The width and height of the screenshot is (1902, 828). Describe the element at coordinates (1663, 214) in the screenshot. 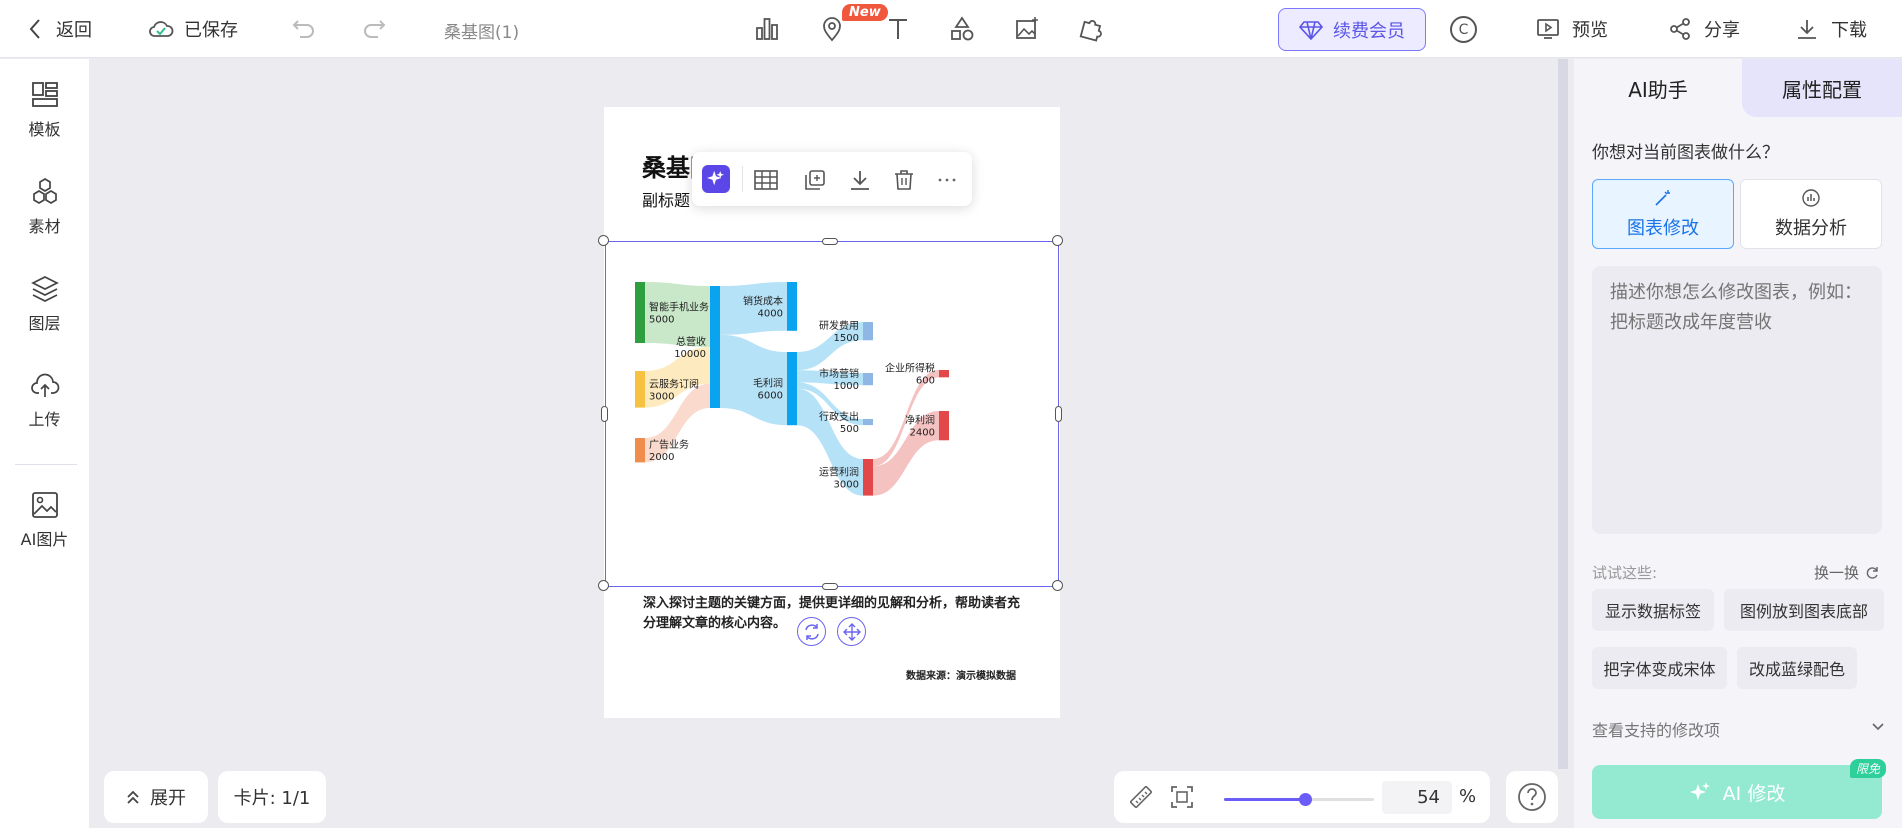

I see `mode-chart-edit: 图表修改` at that location.